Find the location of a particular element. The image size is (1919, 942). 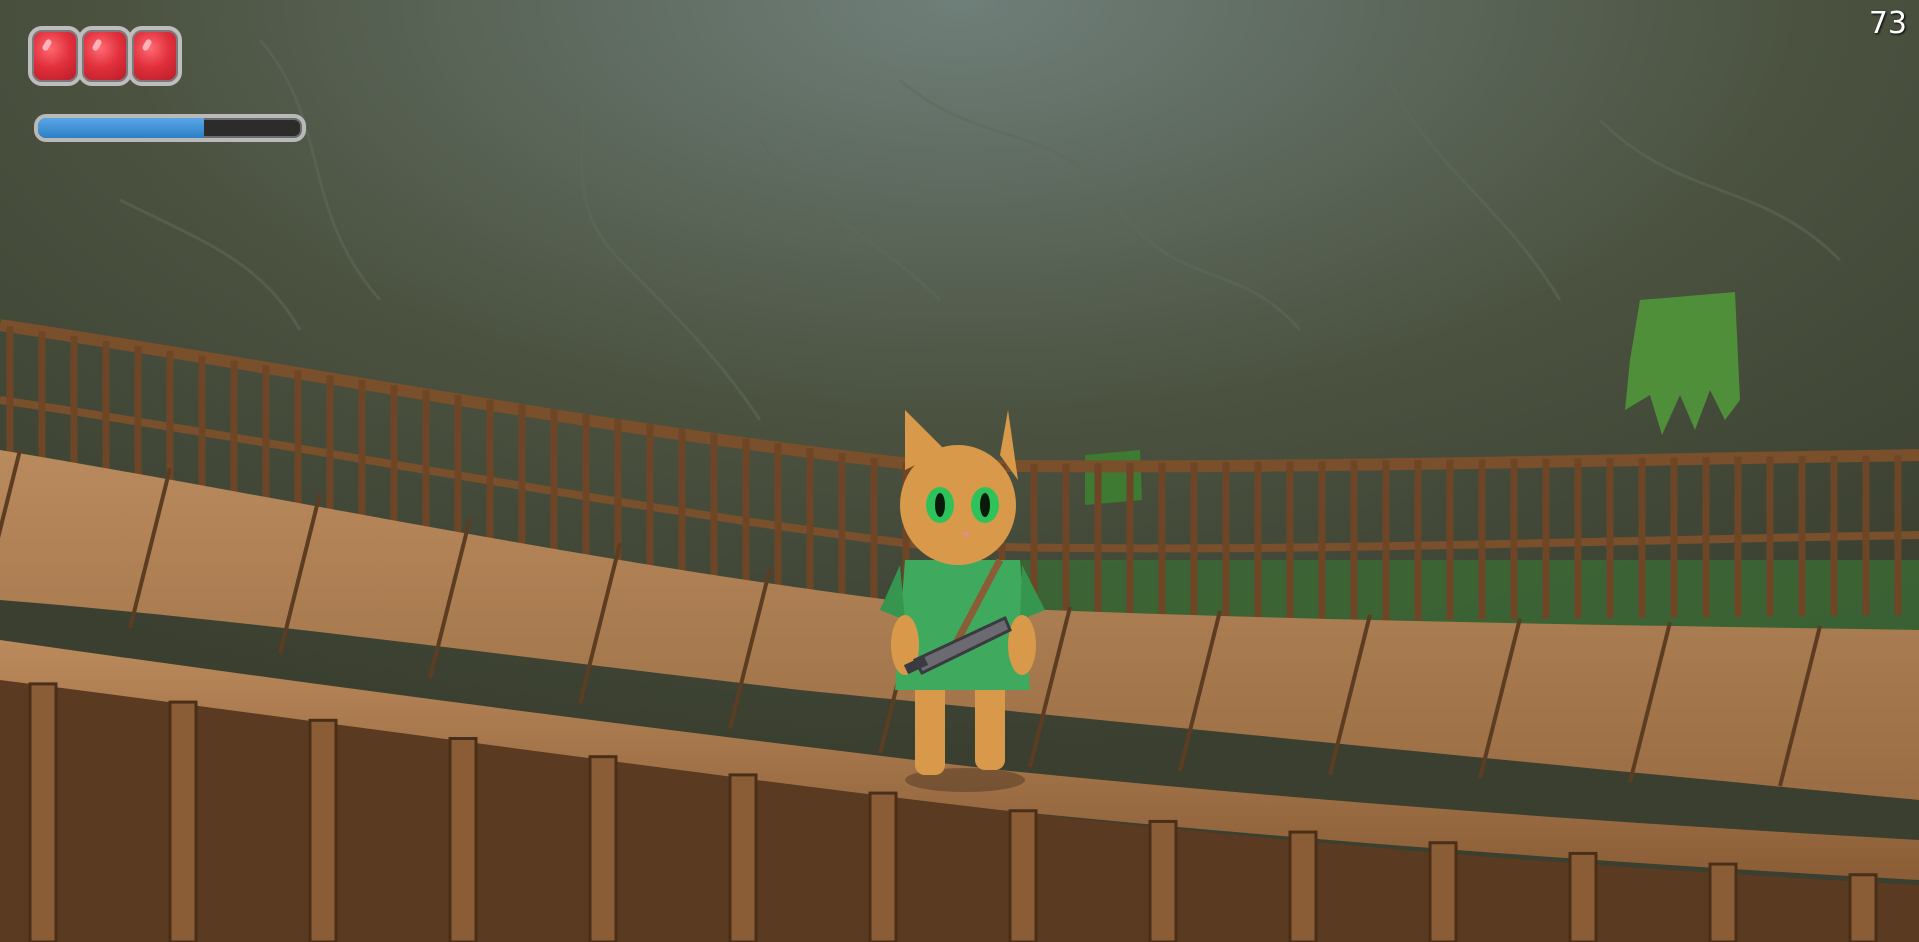

health-hearts is located at coordinates (105, 56).